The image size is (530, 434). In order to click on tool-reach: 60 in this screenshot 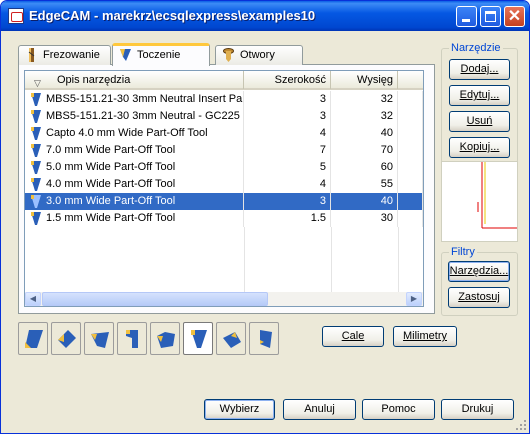, I will do `click(364, 167)`.